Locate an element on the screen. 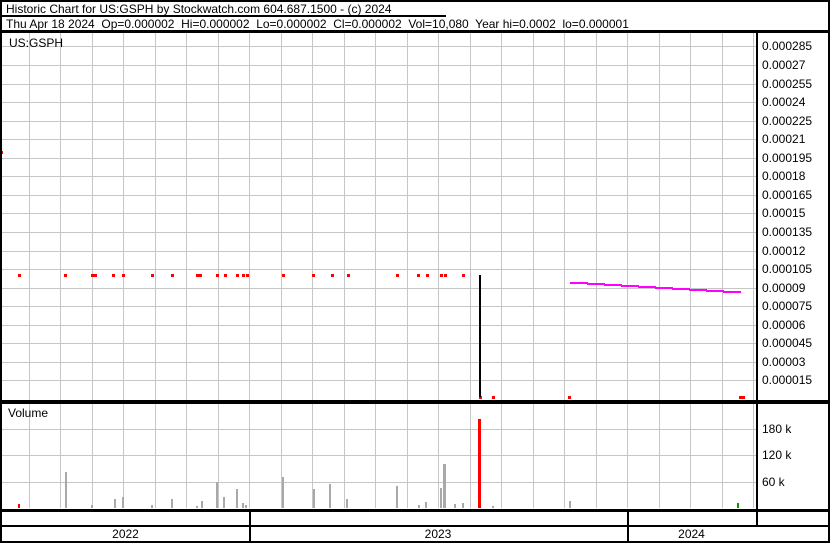  volume-panel-label: Volume is located at coordinates (28, 413).